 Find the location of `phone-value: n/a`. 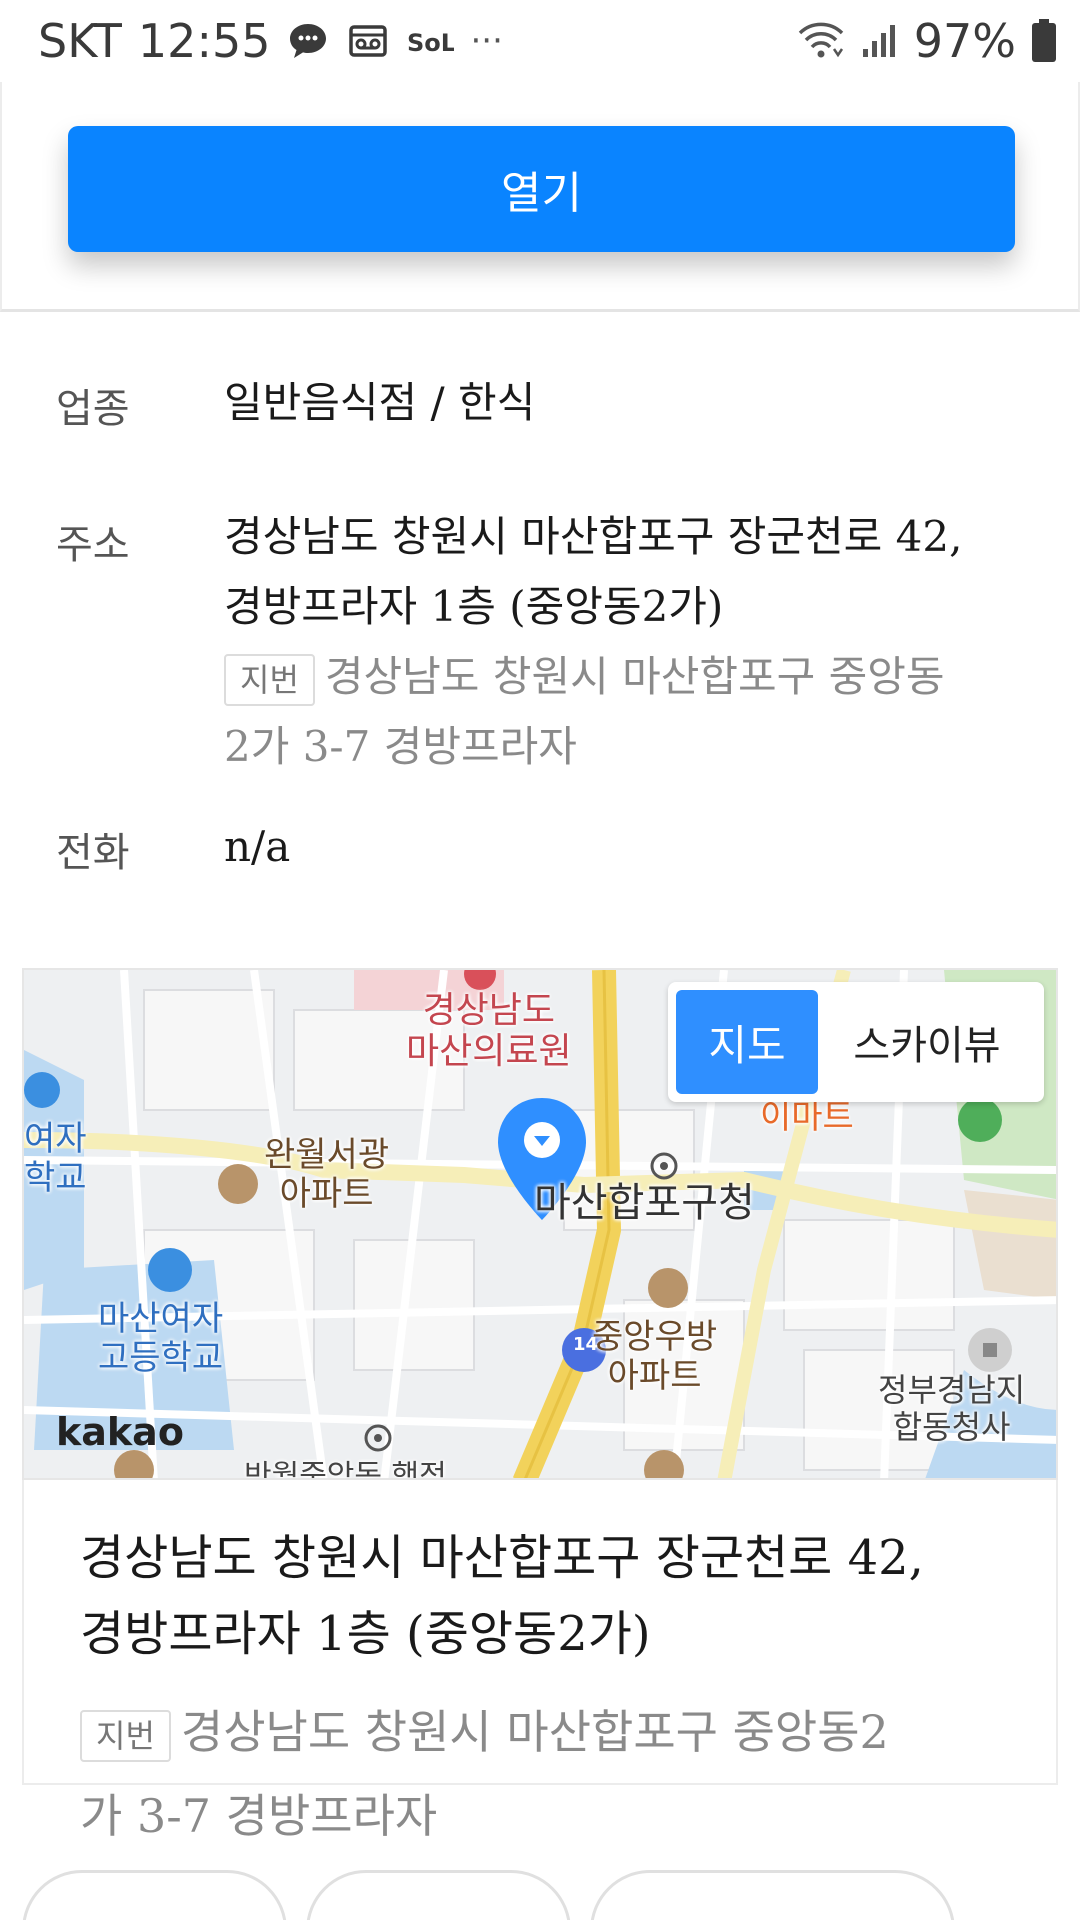

phone-value: n/a is located at coordinates (257, 846).